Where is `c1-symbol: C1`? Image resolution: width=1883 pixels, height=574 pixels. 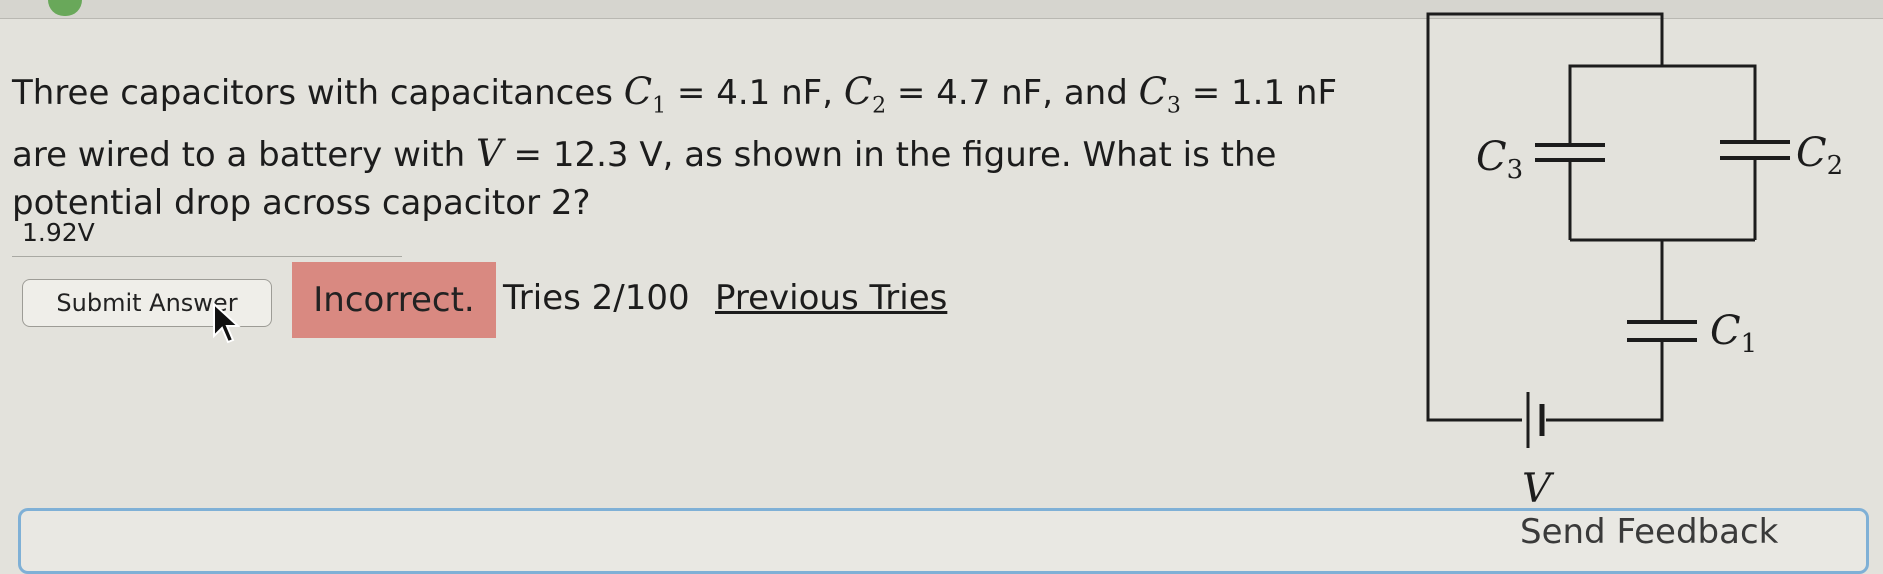 c1-symbol: C1 is located at coordinates (645, 94).